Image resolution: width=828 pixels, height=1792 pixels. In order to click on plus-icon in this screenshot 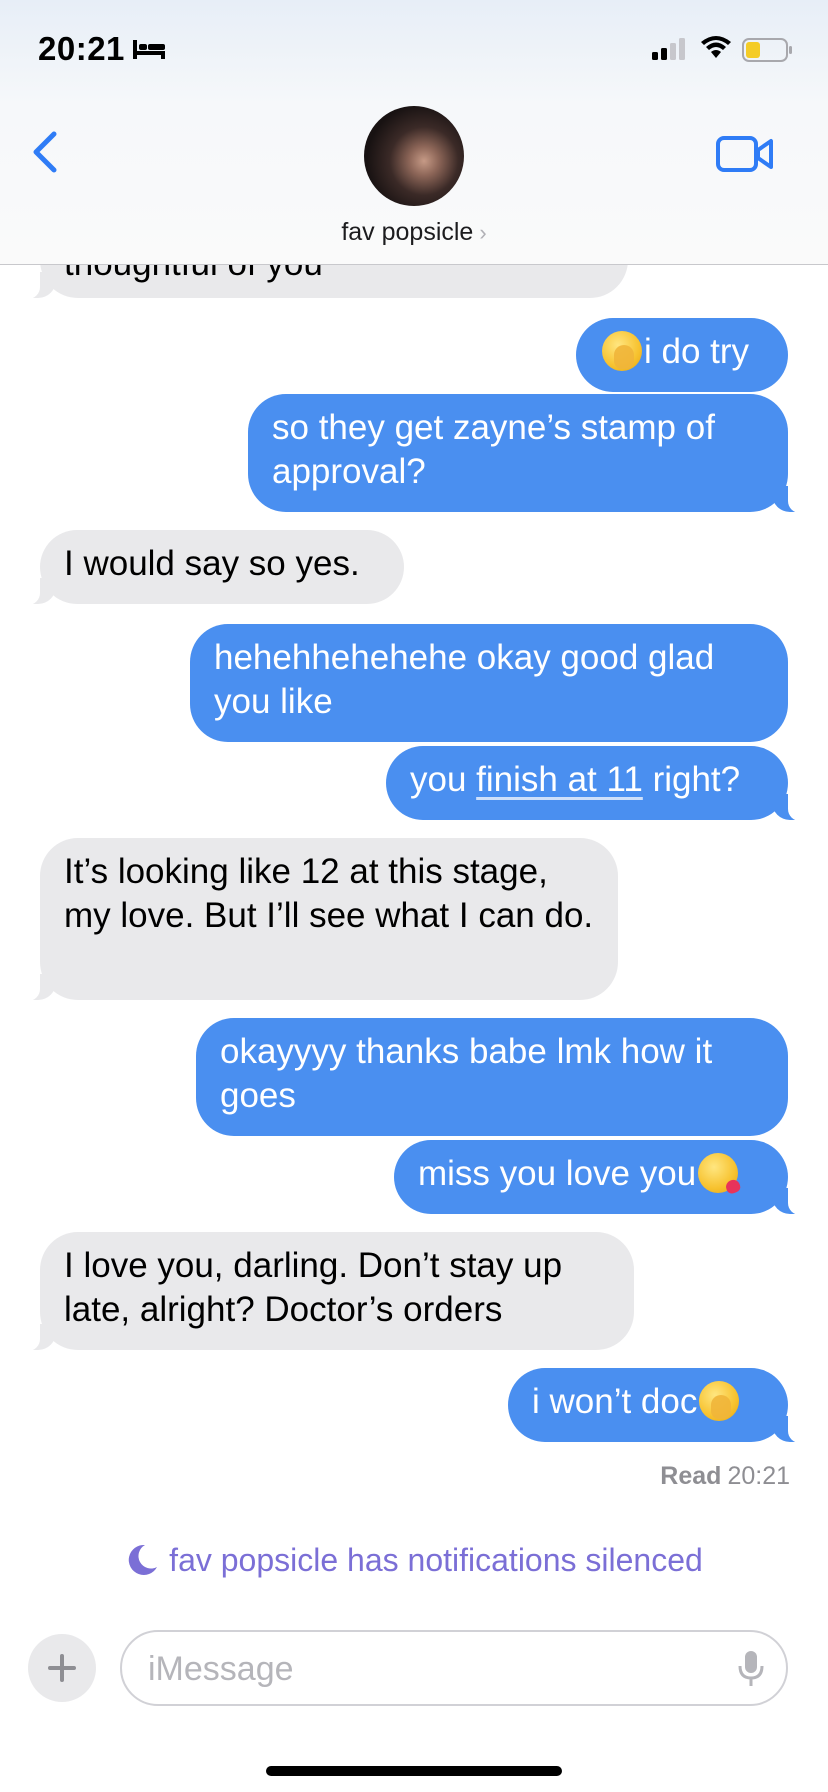, I will do `click(62, 1668)`.